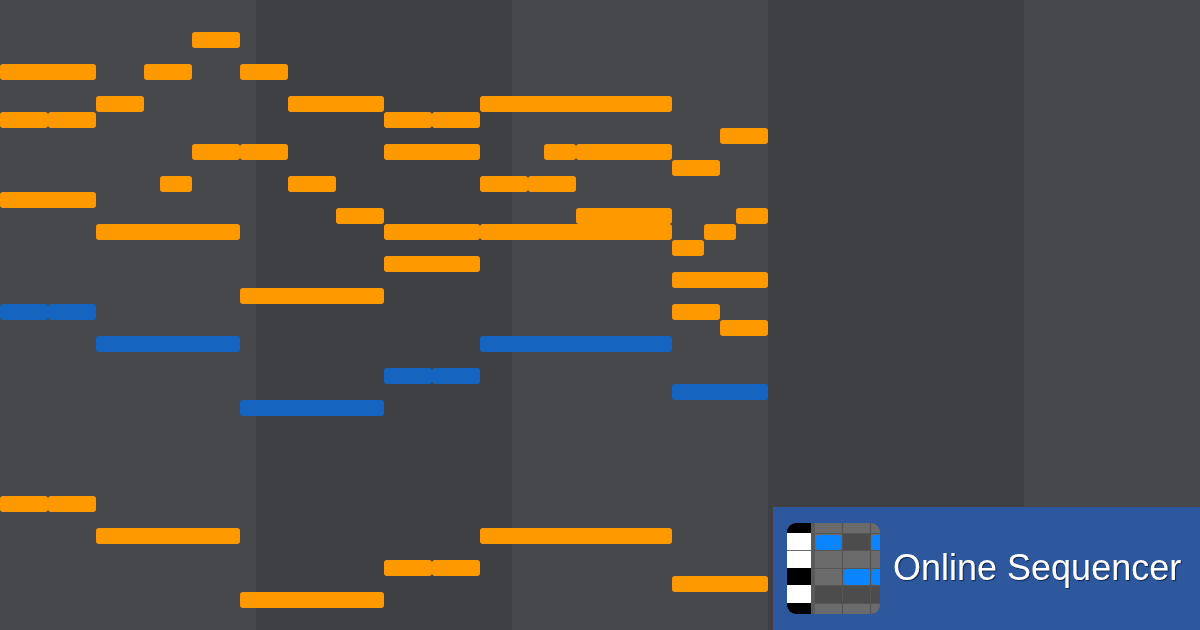  Describe the element at coordinates (833, 568) in the screenshot. I see `piano-roll-logo-icon` at that location.